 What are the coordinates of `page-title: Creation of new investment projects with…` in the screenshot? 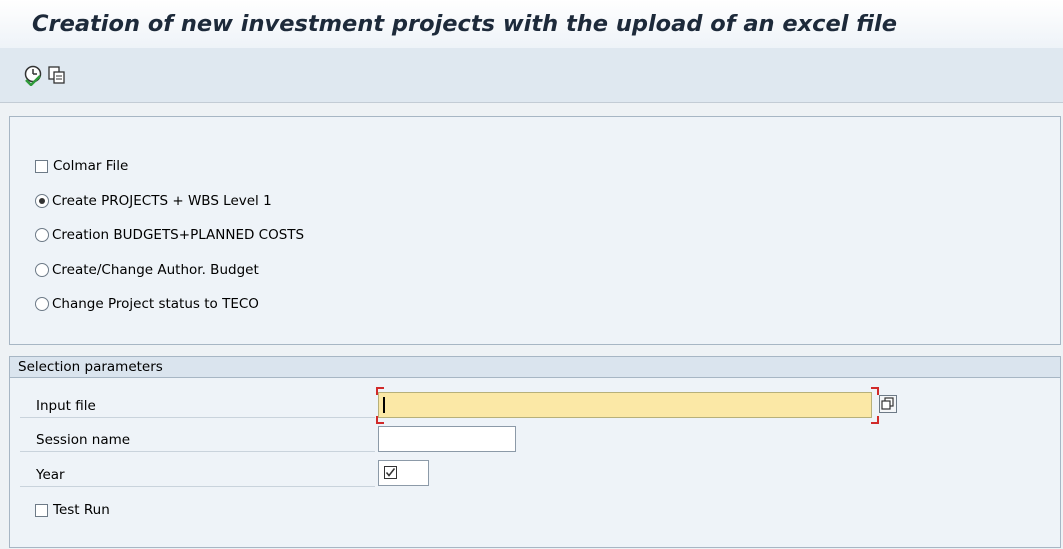 It's located at (464, 24).